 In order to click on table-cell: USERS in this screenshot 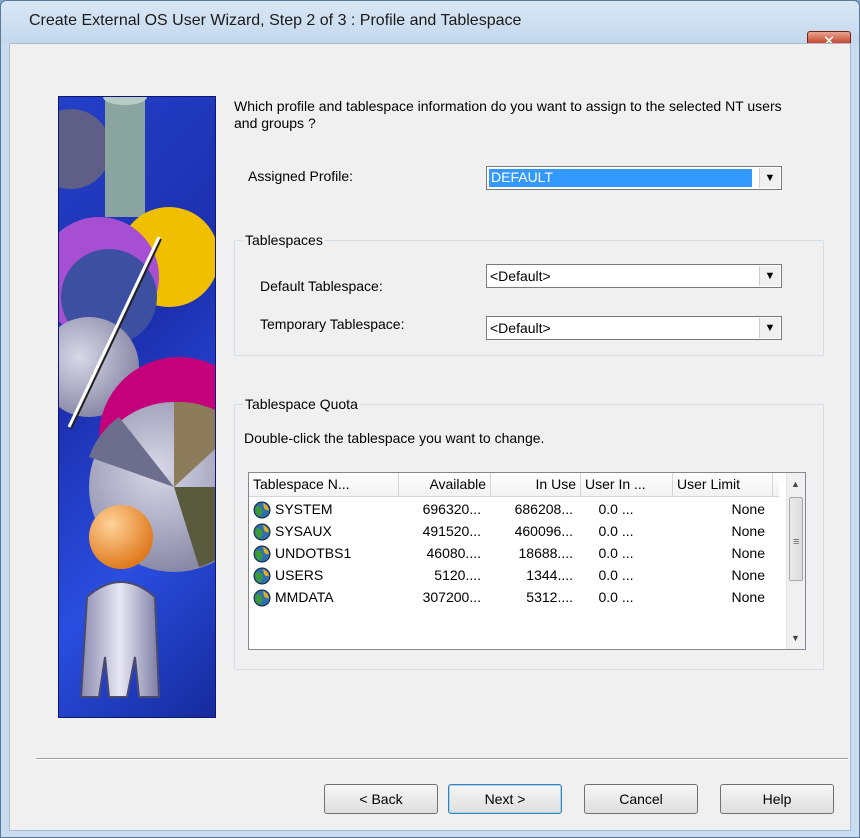, I will do `click(299, 575)`.